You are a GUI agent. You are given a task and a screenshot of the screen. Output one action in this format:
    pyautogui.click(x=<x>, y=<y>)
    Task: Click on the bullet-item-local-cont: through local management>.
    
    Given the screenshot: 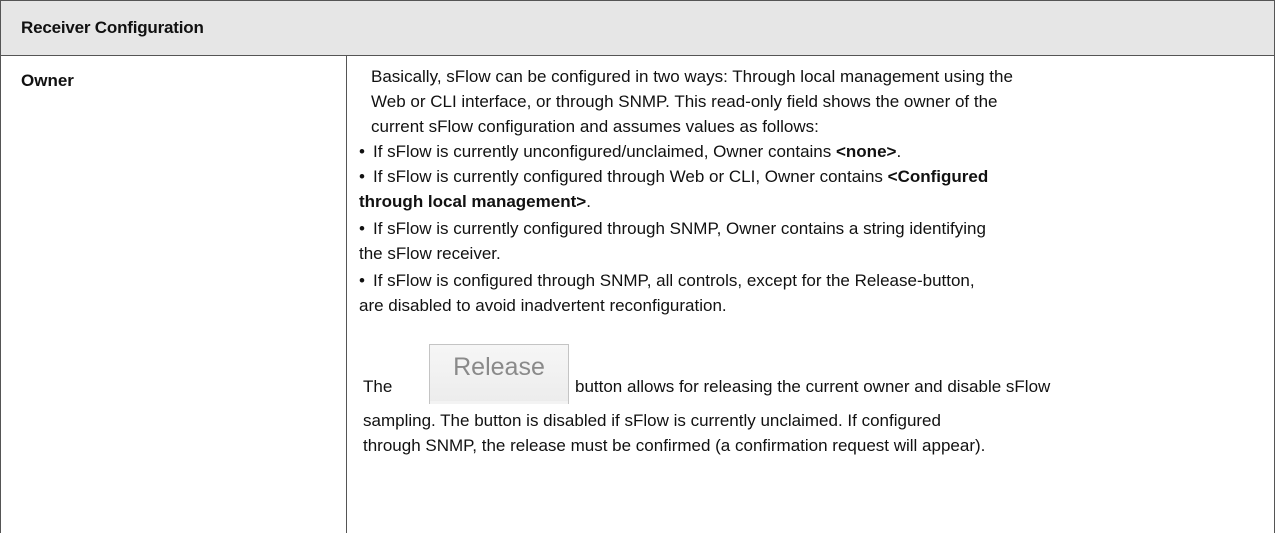 What is the action you would take?
    pyautogui.click(x=475, y=201)
    